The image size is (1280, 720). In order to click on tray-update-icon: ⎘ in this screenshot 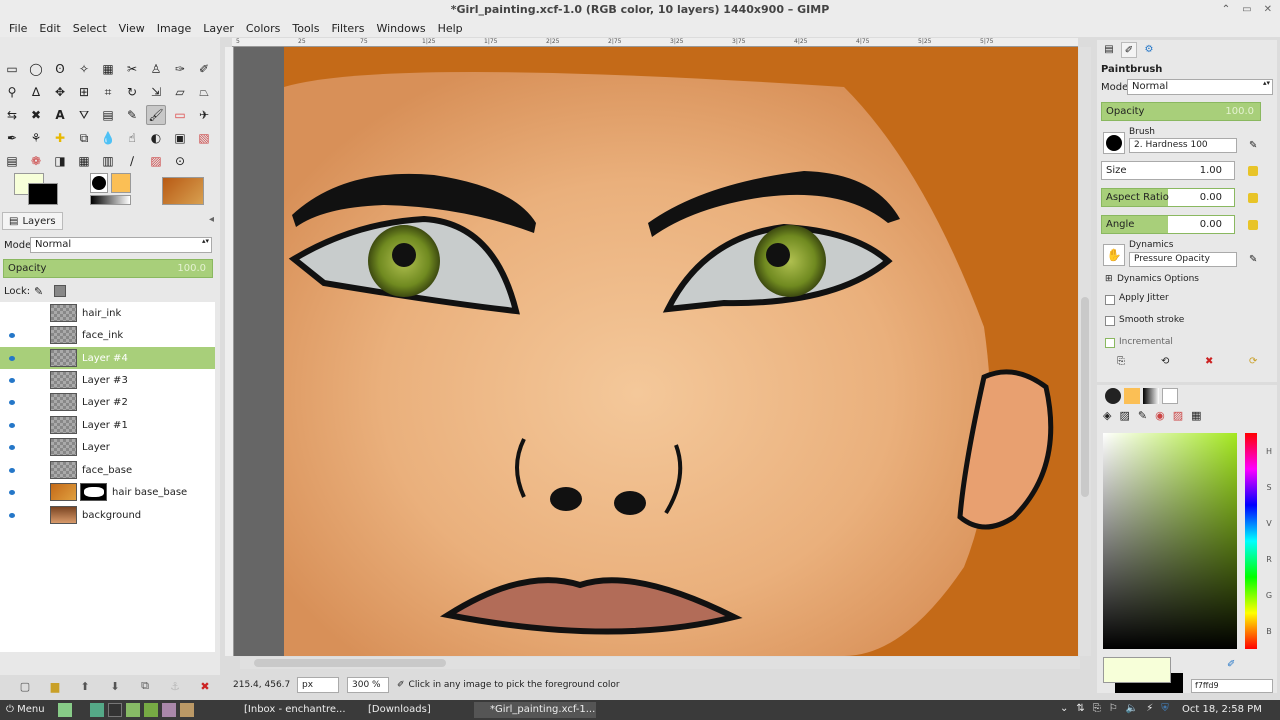, I will do `click(1097, 708)`.